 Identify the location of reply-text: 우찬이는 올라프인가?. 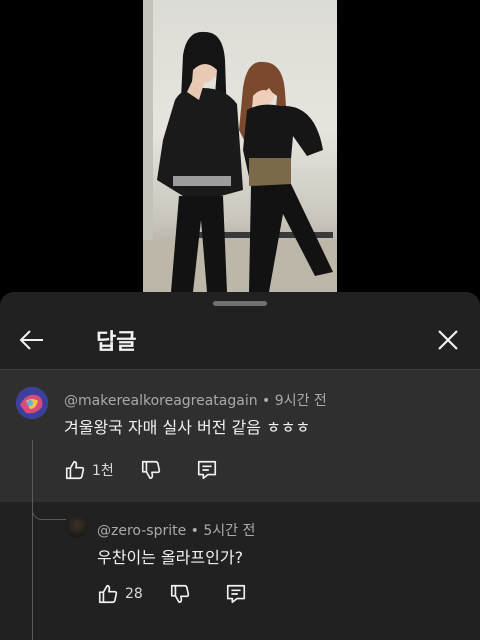
(170, 557).